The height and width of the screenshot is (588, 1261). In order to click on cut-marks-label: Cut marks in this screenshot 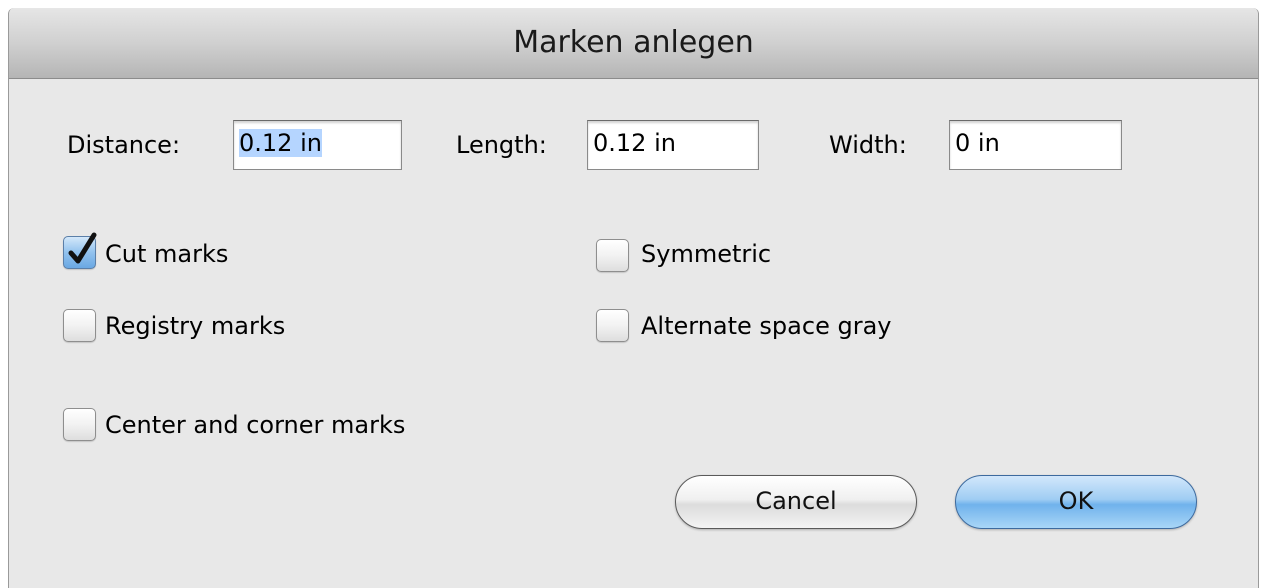, I will do `click(166, 254)`.